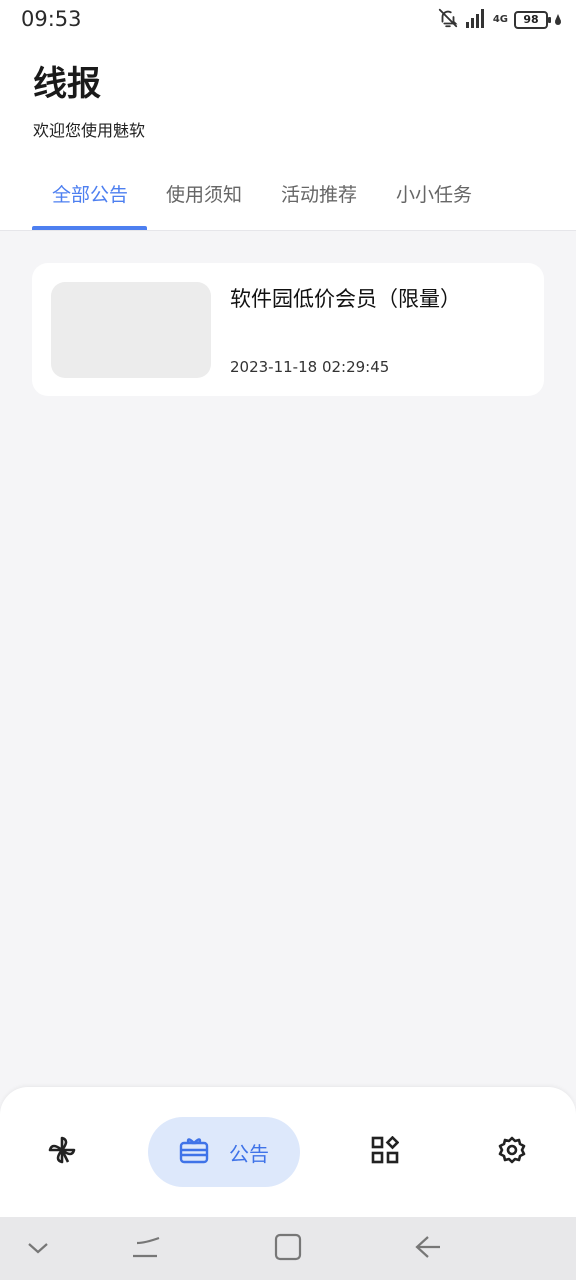 This screenshot has width=576, height=1280. I want to click on back-arrow-icon, so click(428, 1249).